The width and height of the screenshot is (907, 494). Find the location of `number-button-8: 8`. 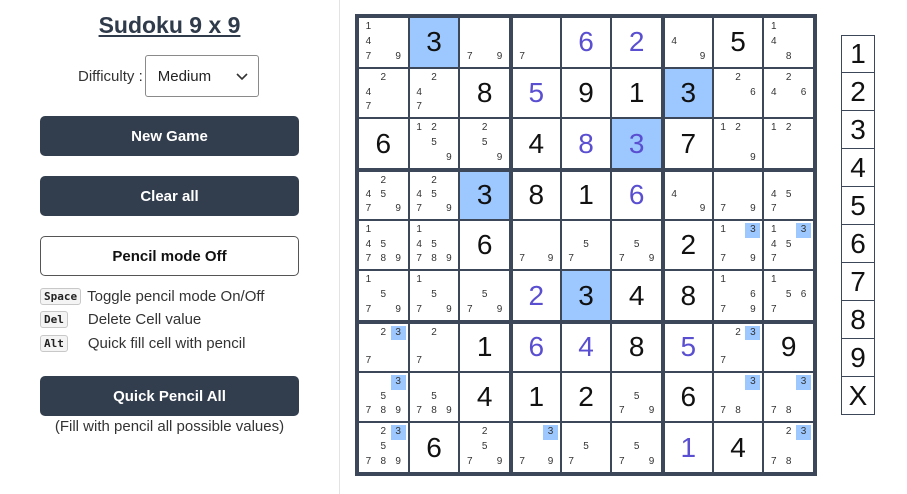

number-button-8: 8 is located at coordinates (858, 320).